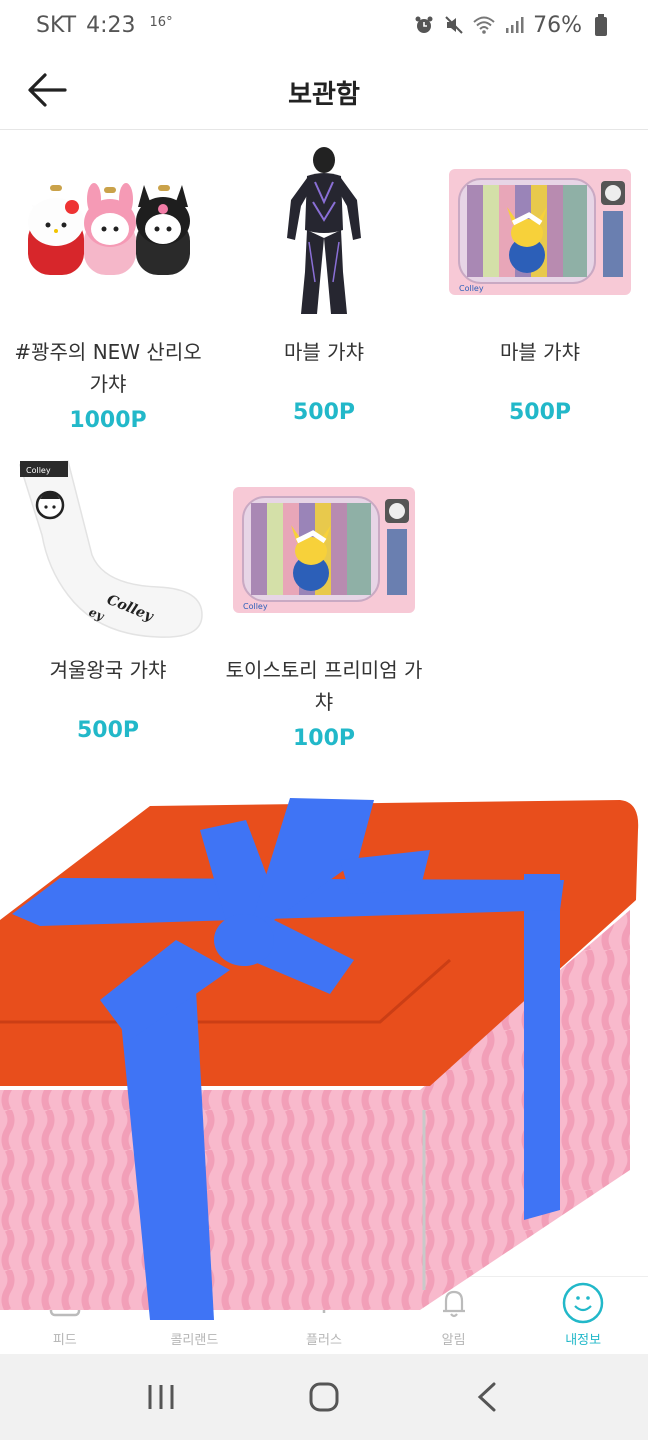 This screenshot has height=1440, width=648. I want to click on system-back-button, so click(487, 1397).